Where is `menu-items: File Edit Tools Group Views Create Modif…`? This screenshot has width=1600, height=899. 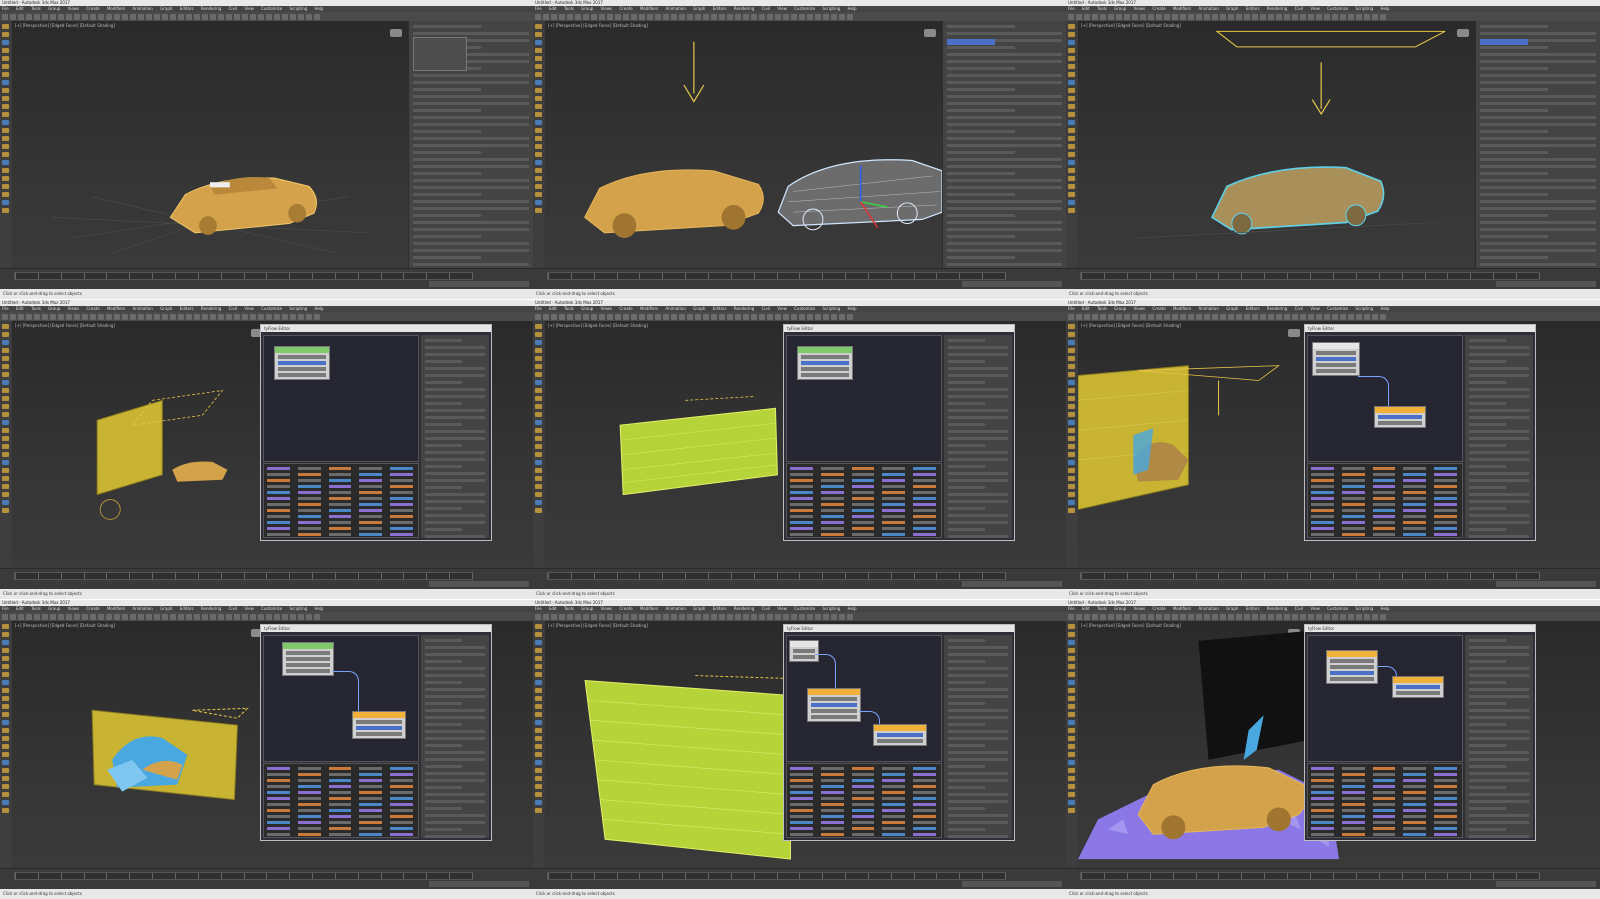
menu-items: File Edit Tools Group Views Create Modif… is located at coordinates (163, 608).